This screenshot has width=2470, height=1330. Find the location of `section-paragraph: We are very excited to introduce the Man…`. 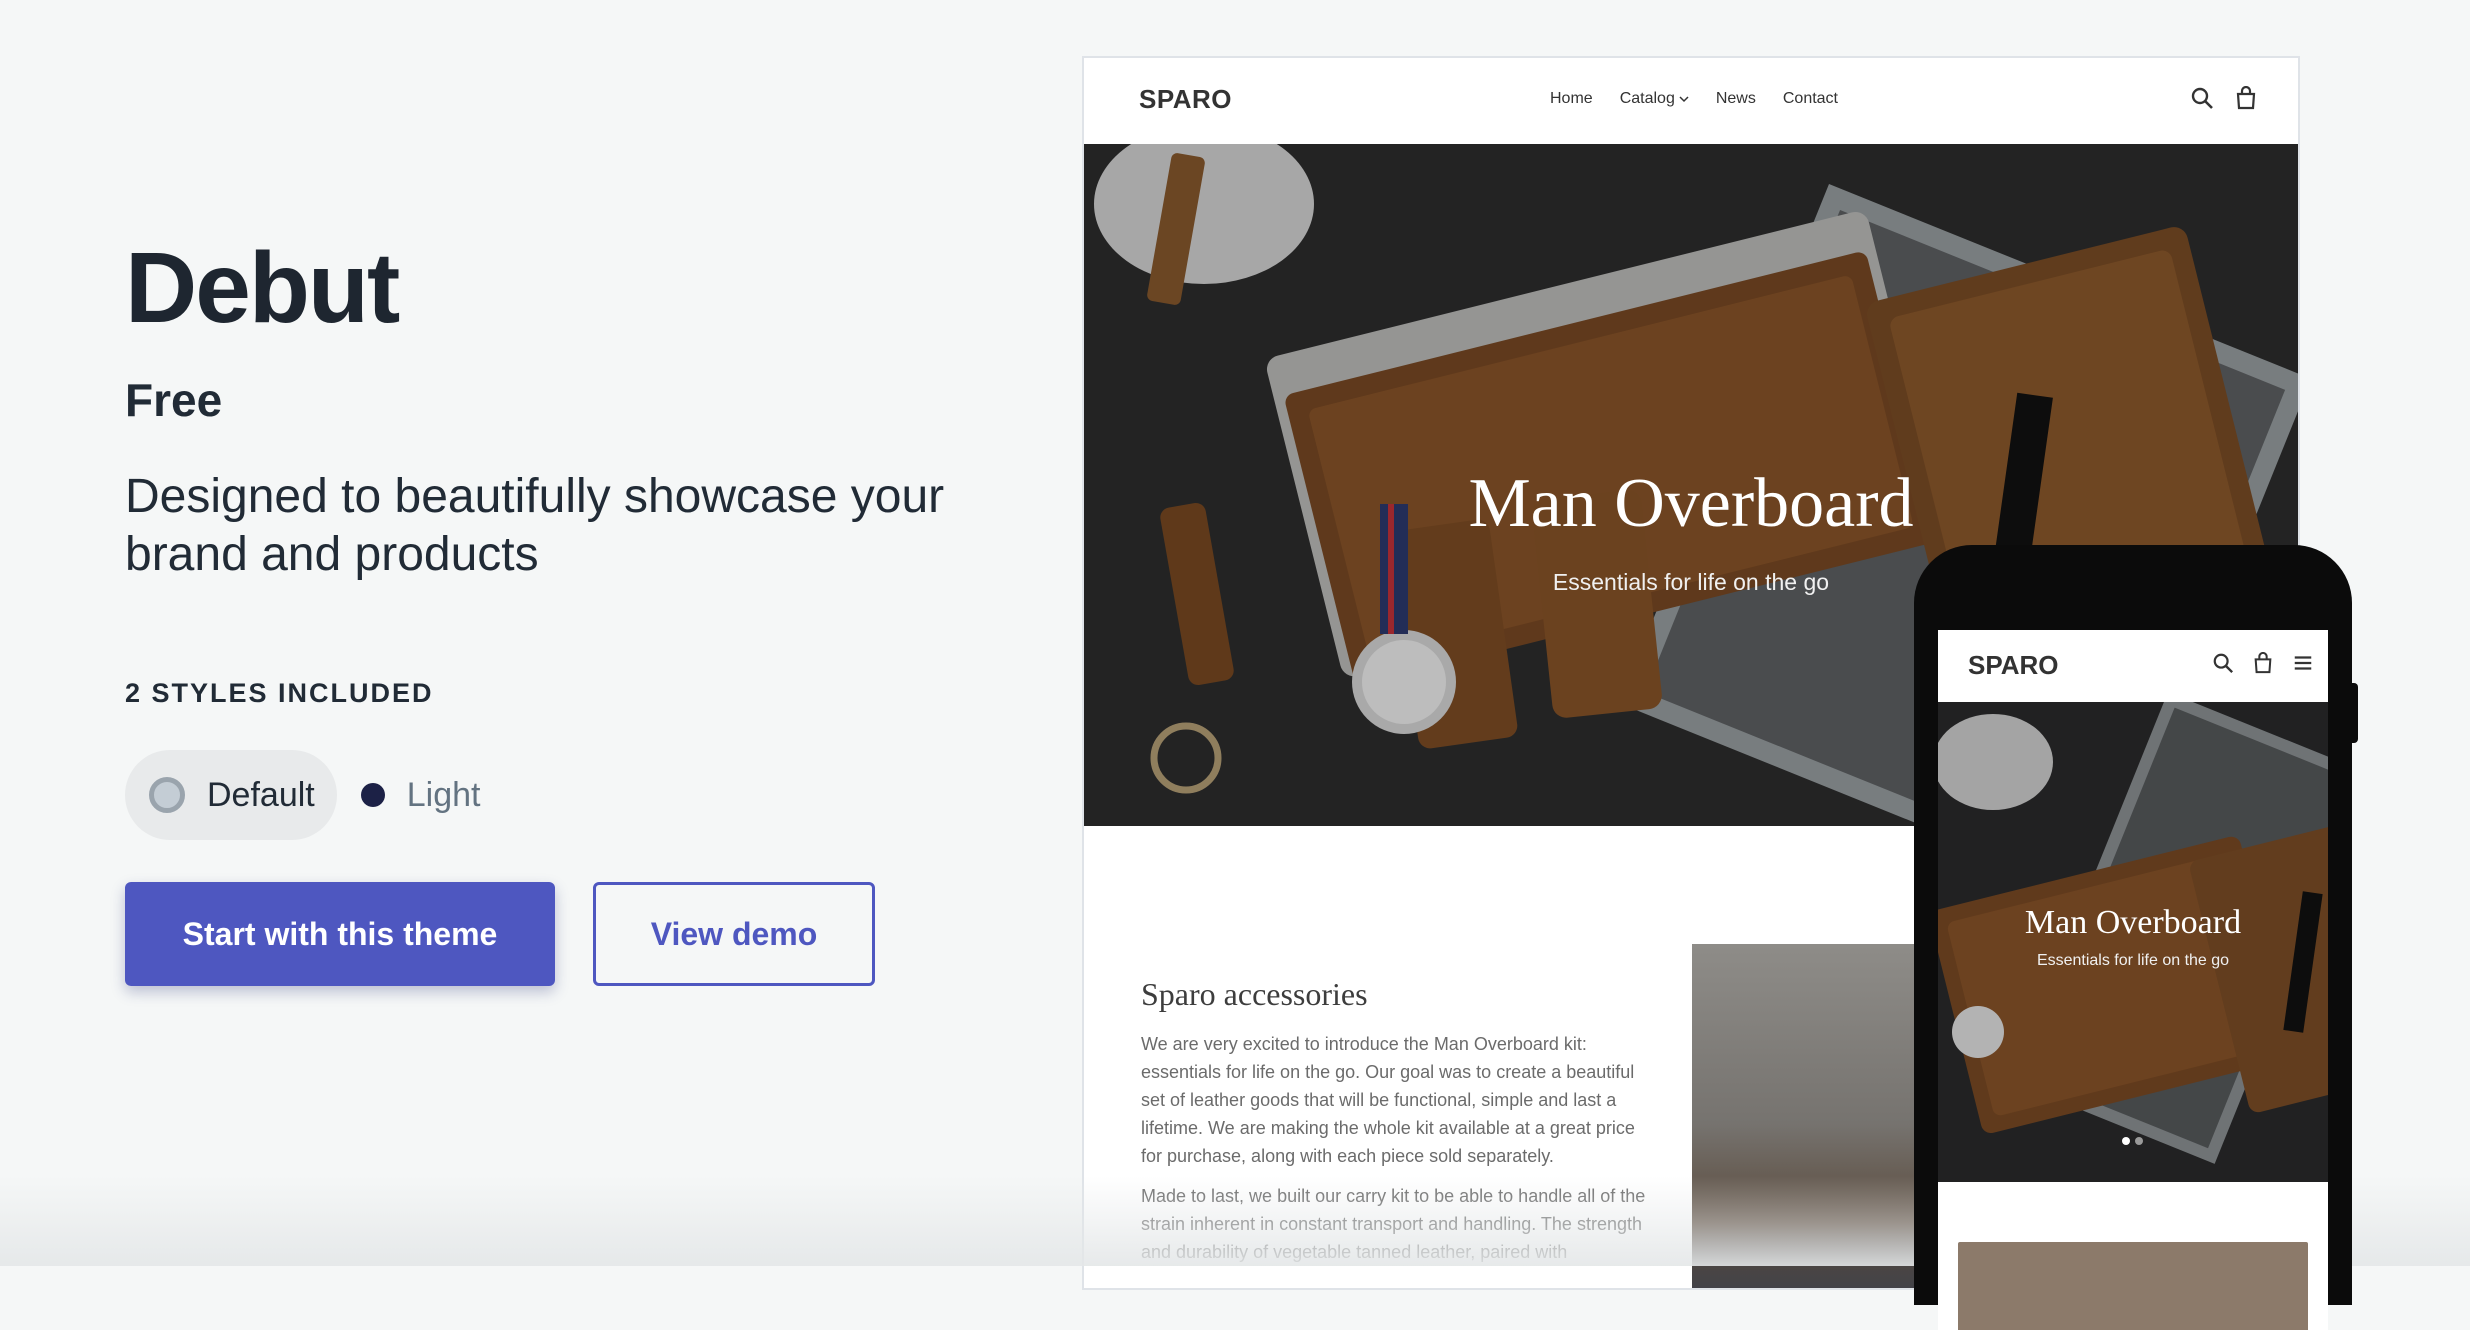

section-paragraph: We are very excited to introduce the Man… is located at coordinates (1388, 1100).